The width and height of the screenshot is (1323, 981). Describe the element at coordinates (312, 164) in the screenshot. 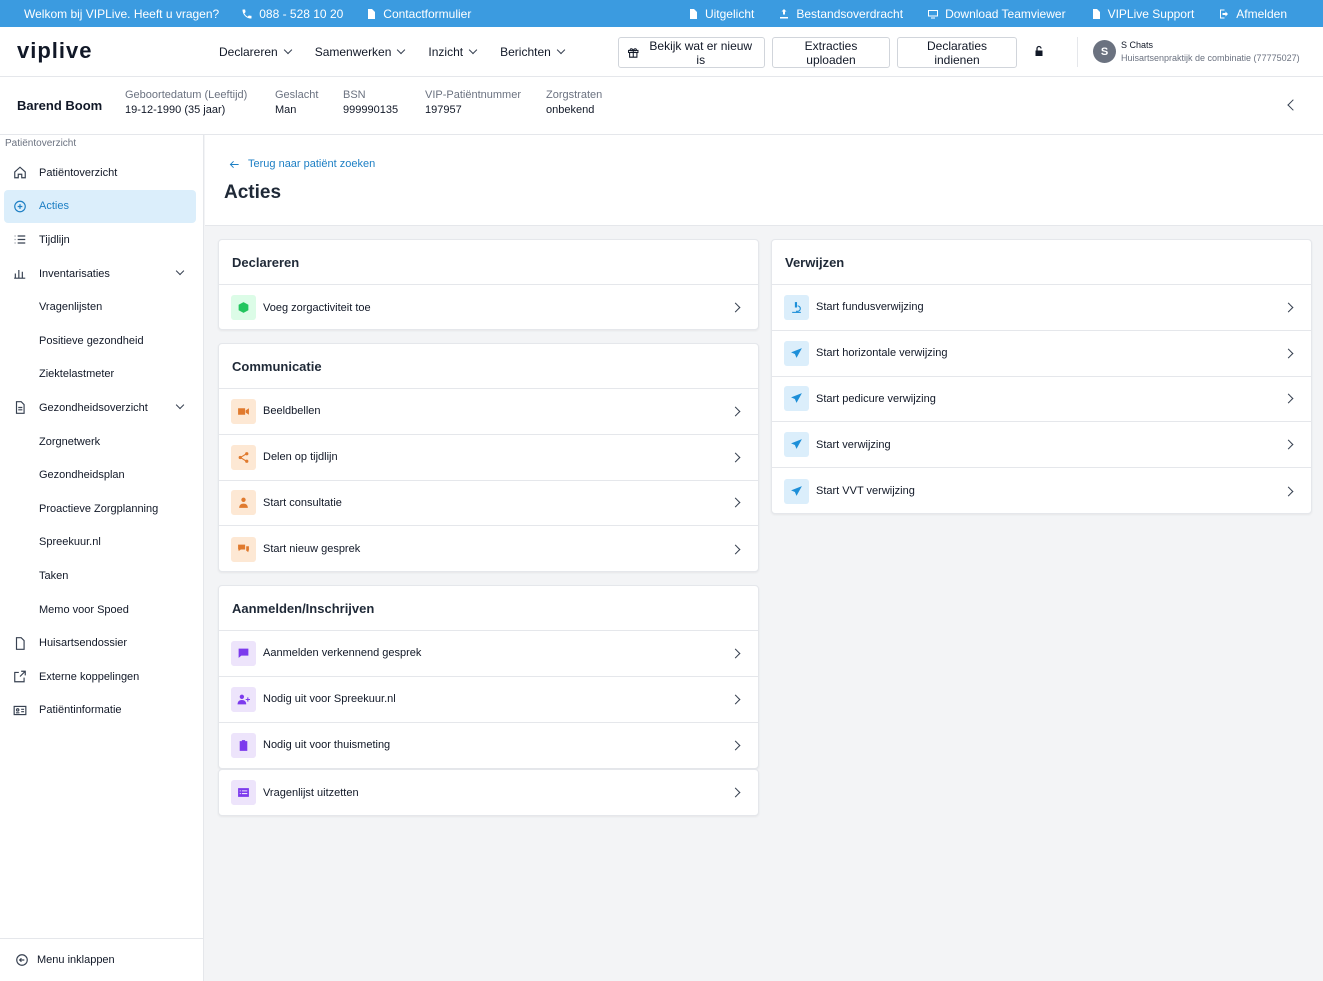

I see `back-link-label: Terug naar patiënt zoeken` at that location.